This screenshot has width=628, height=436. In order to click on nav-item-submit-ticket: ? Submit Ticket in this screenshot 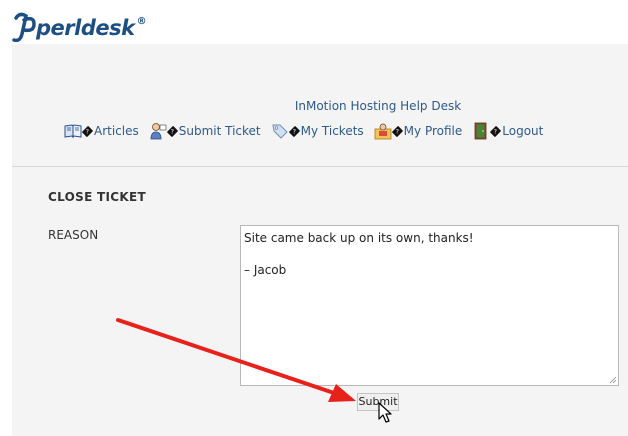, I will do `click(205, 131)`.